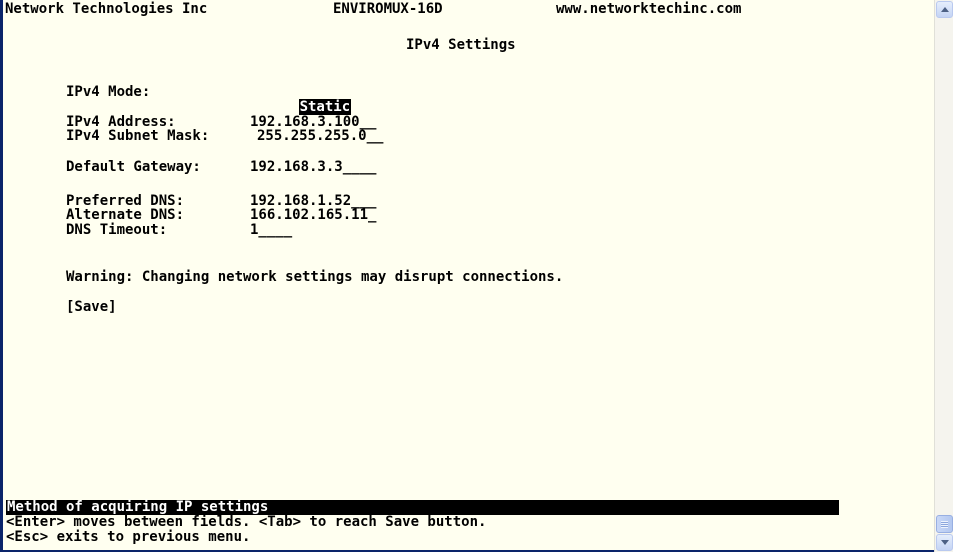  What do you see at coordinates (320, 136) in the screenshot?
I see `subnet-mask-field: 255.255.255.0__` at bounding box center [320, 136].